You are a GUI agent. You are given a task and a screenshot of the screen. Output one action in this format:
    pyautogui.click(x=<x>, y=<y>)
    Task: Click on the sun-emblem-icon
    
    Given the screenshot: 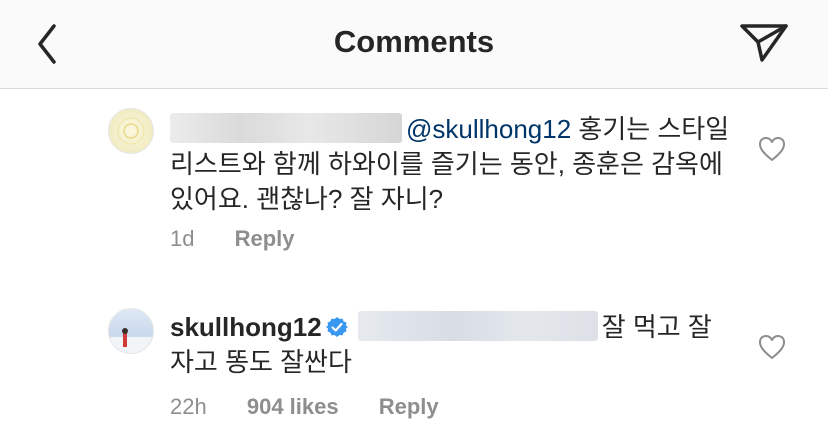 What is the action you would take?
    pyautogui.click(x=131, y=131)
    